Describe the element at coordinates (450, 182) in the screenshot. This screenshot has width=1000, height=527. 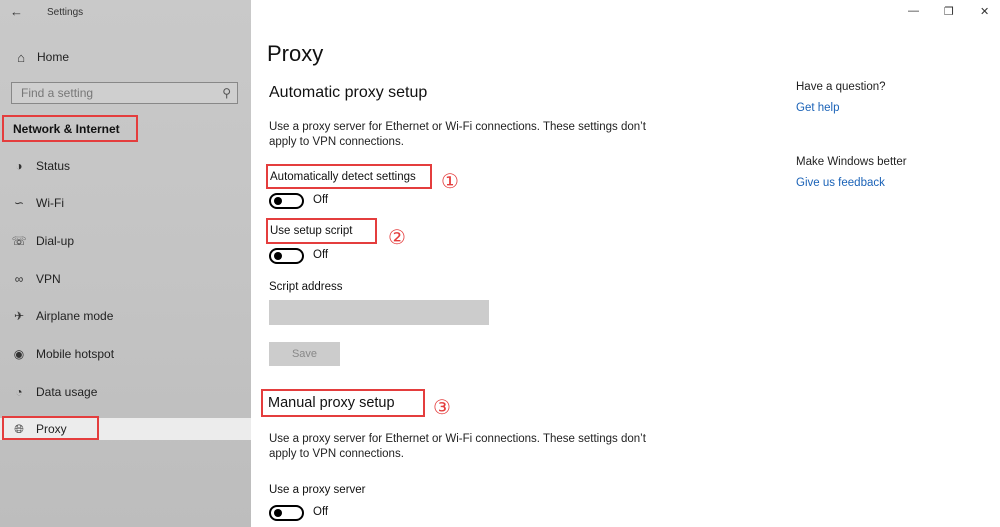
I see `annotation-marker-1: ①` at that location.